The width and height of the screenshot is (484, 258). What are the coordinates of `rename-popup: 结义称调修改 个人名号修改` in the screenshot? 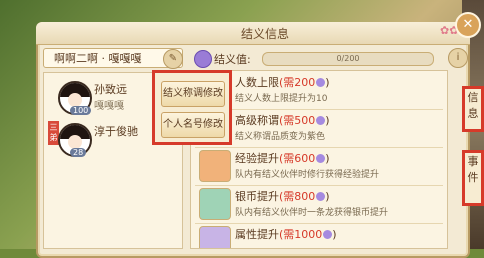 It's located at (192, 107).